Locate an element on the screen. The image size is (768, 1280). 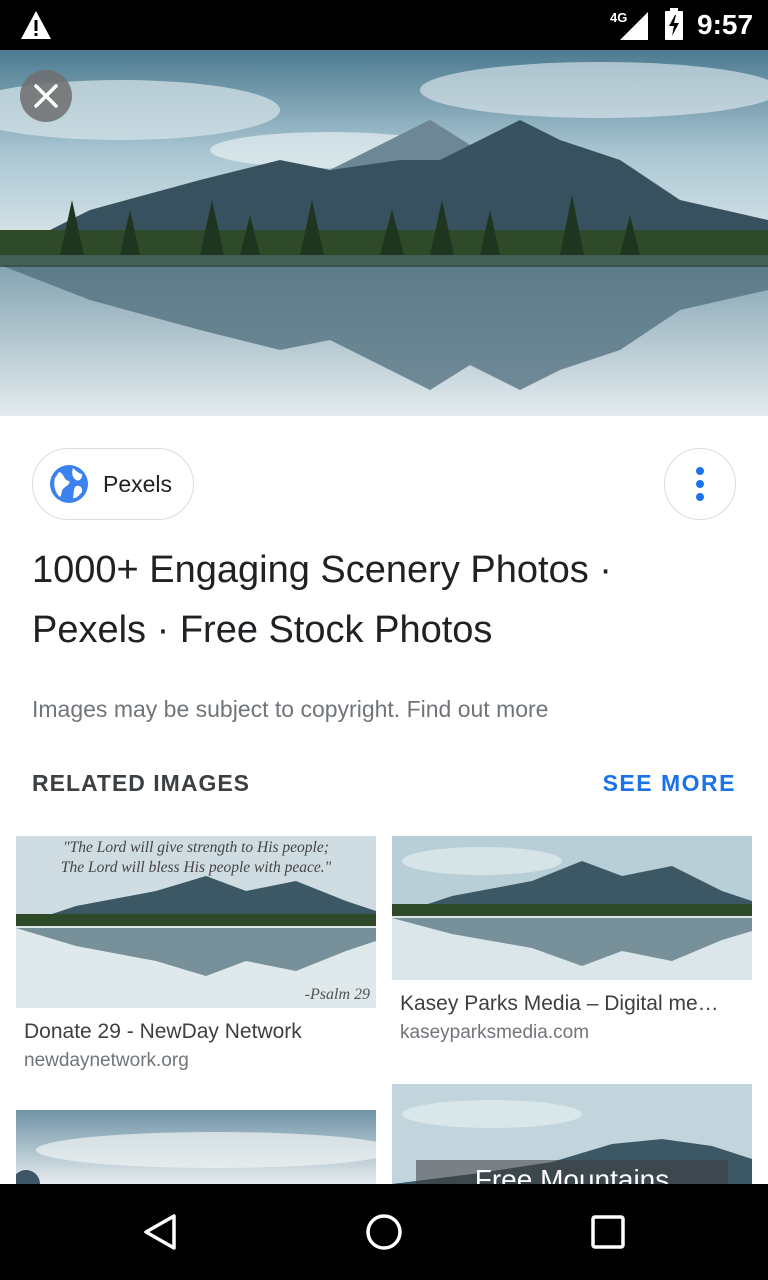
more-vert-icon is located at coordinates (700, 484).